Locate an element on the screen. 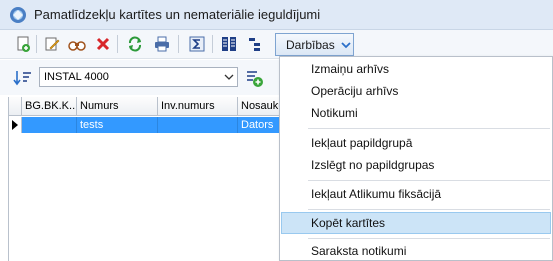  cell-nosaukums: Dators is located at coordinates (259, 125).